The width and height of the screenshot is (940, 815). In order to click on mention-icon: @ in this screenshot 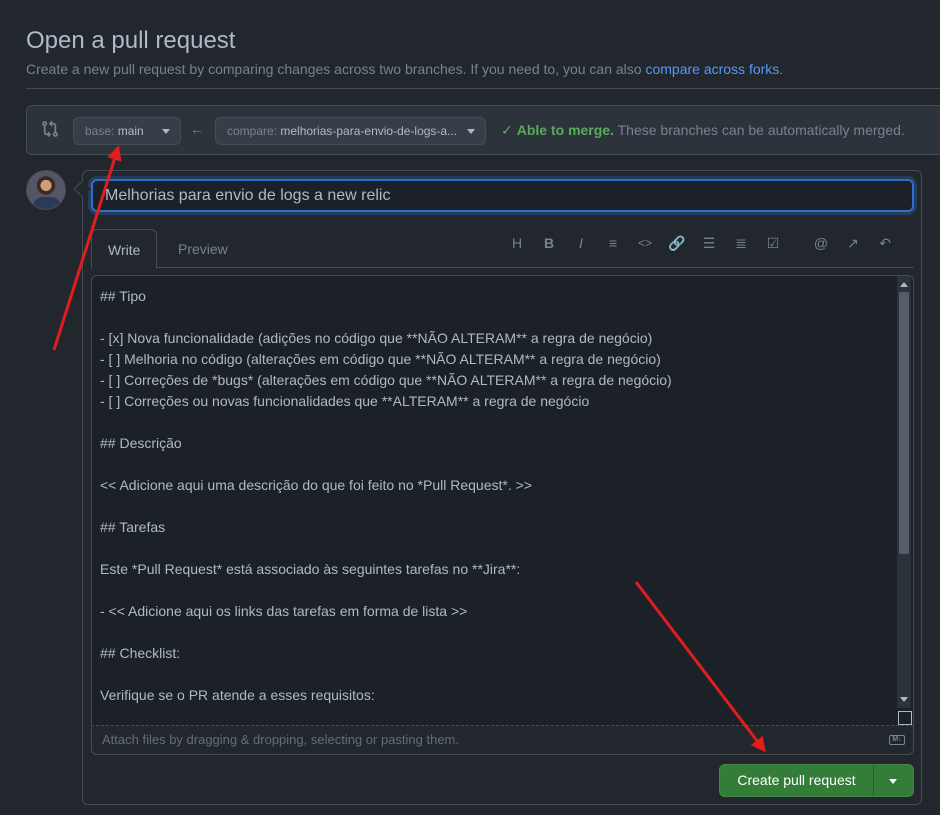, I will do `click(821, 243)`.